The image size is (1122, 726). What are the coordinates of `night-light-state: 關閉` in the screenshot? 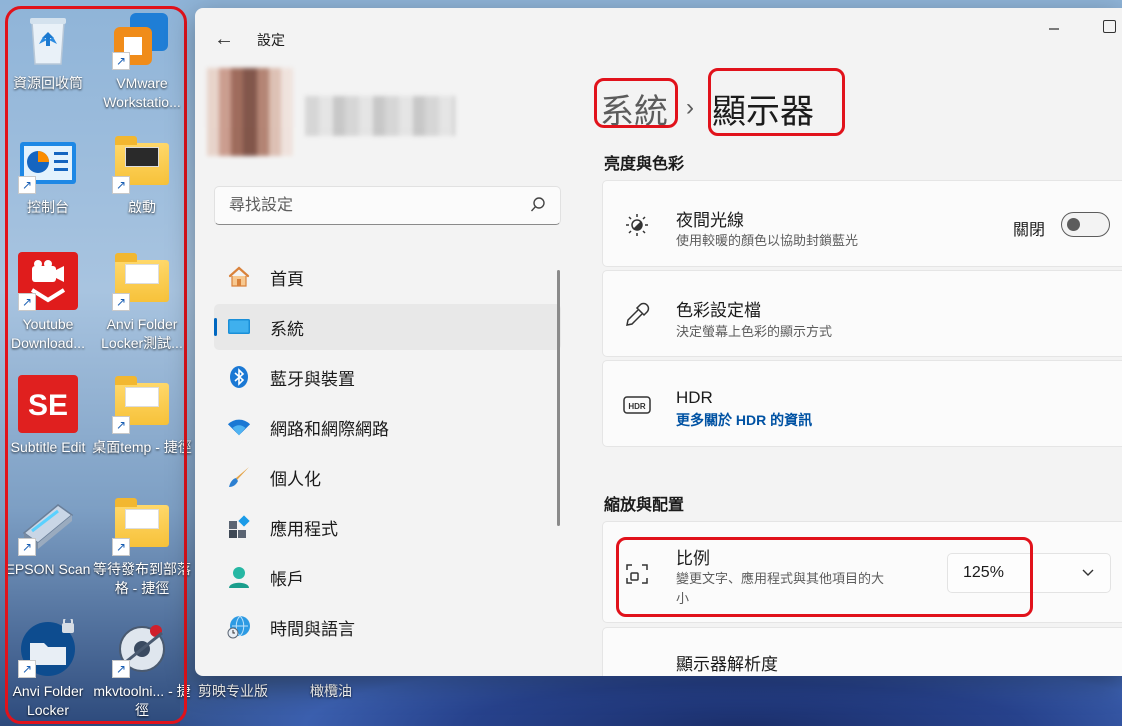 It's located at (1029, 230).